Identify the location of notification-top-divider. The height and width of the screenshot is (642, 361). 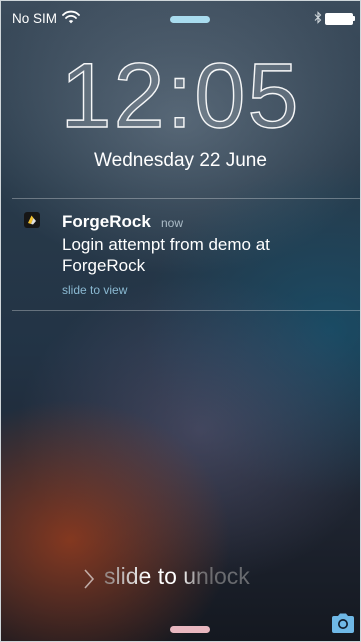
(186, 198).